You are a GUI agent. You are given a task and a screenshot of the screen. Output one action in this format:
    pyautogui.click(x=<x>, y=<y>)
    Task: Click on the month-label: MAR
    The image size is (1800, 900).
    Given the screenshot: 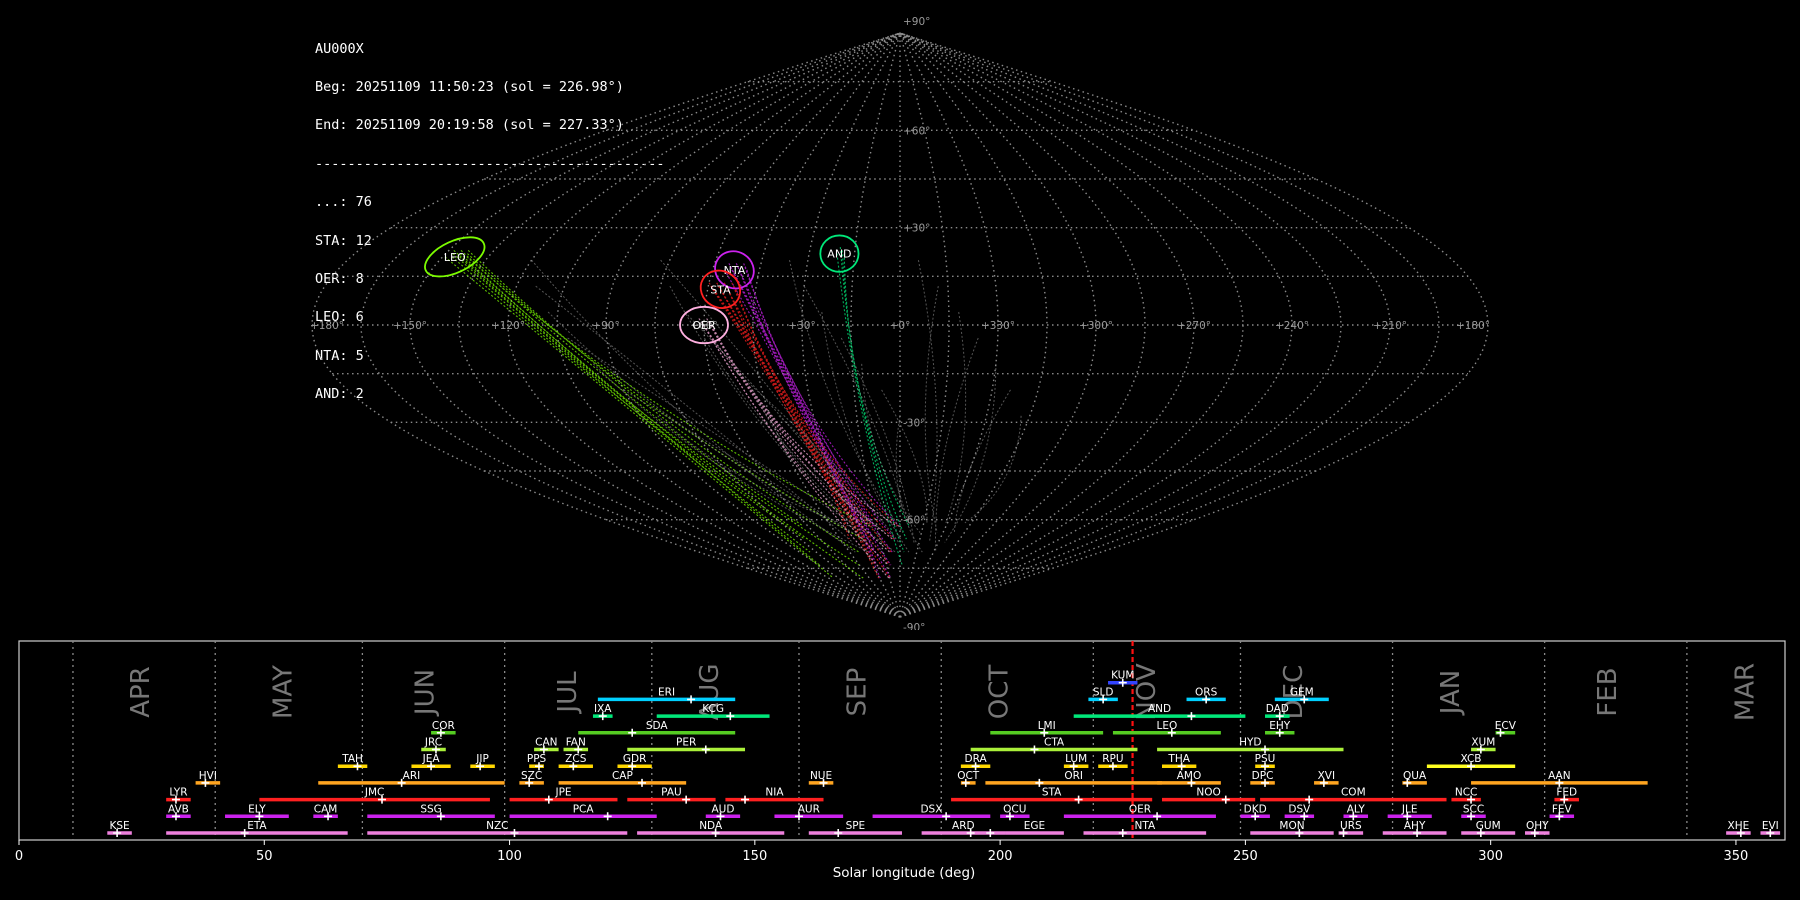 What is the action you would take?
    pyautogui.click(x=1745, y=692)
    